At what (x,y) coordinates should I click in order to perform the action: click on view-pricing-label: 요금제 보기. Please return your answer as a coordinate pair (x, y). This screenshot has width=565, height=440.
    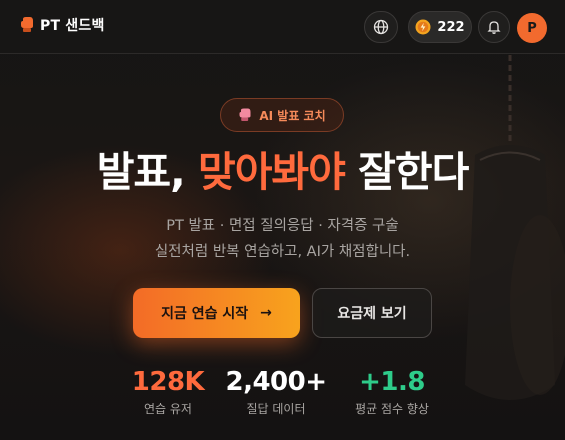
    Looking at the image, I should click on (372, 314).